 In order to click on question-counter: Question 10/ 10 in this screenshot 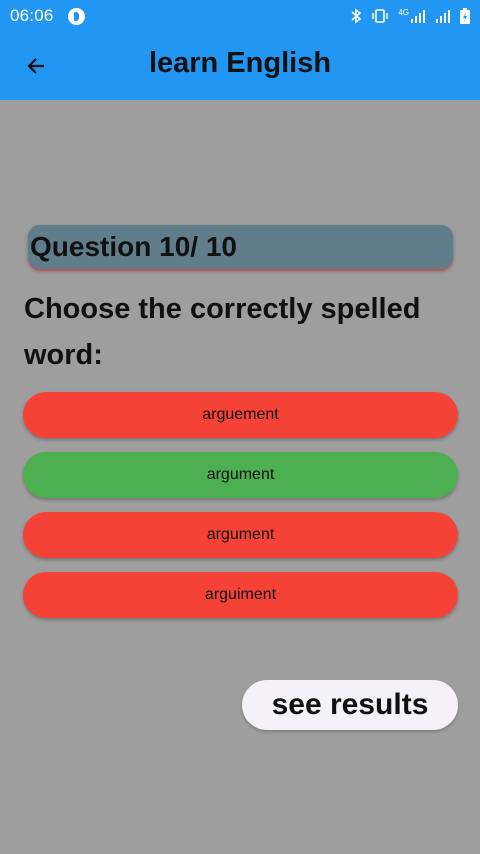, I will do `click(133, 246)`.